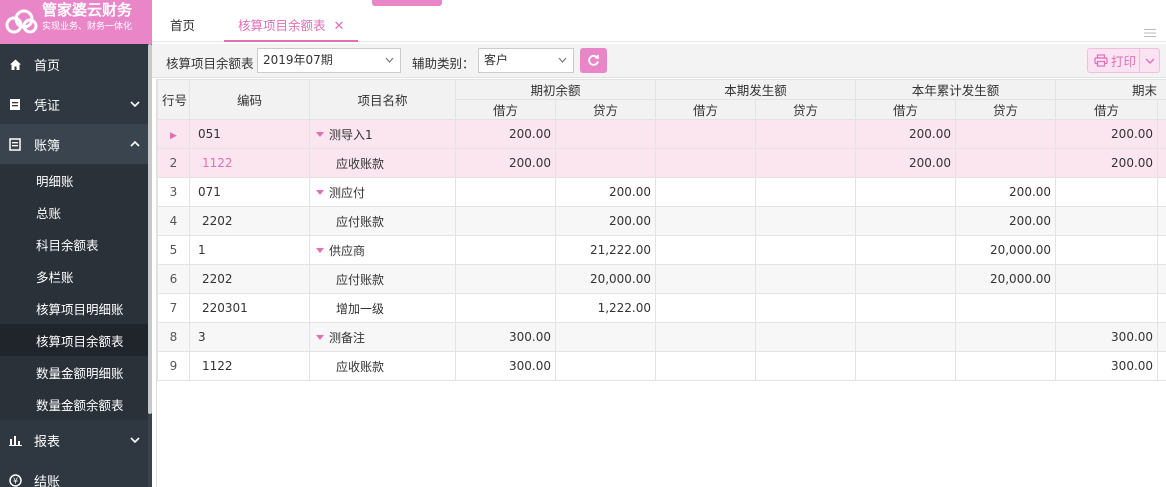  What do you see at coordinates (1006, 192) in the screenshot?
I see `cell-ytd-c: 200.00` at bounding box center [1006, 192].